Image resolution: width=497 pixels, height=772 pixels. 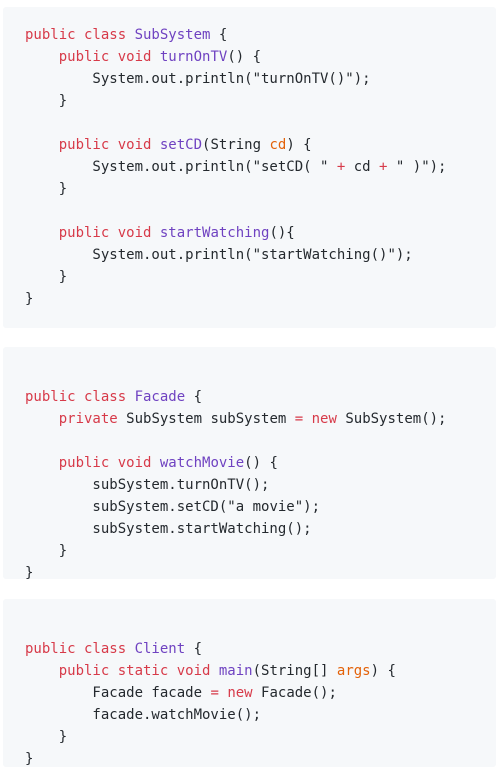 I want to click on code-token-name: Client, so click(x=160, y=649).